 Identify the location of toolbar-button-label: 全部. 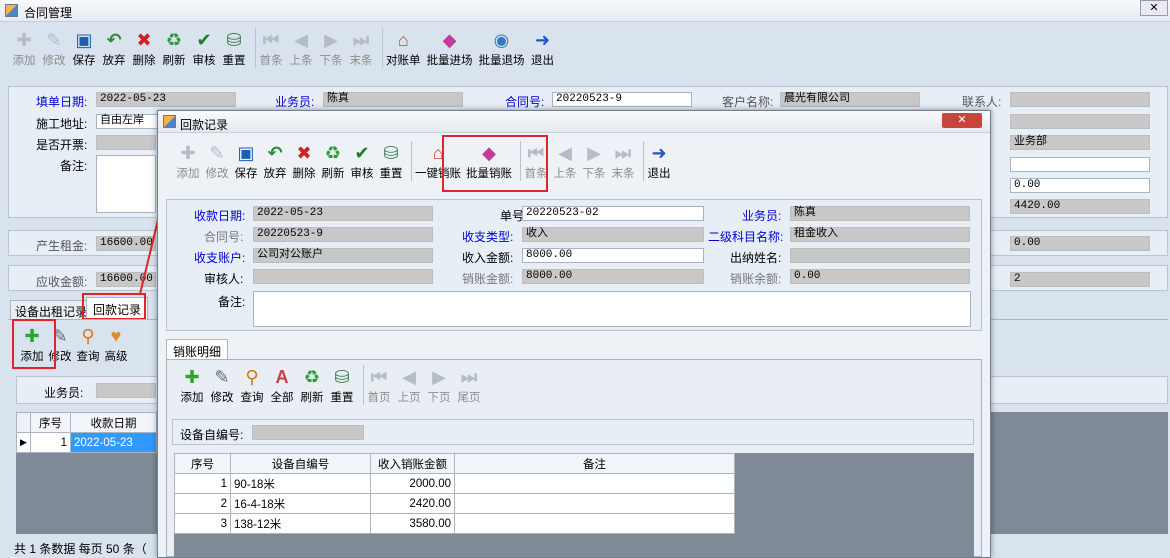
(282, 398).